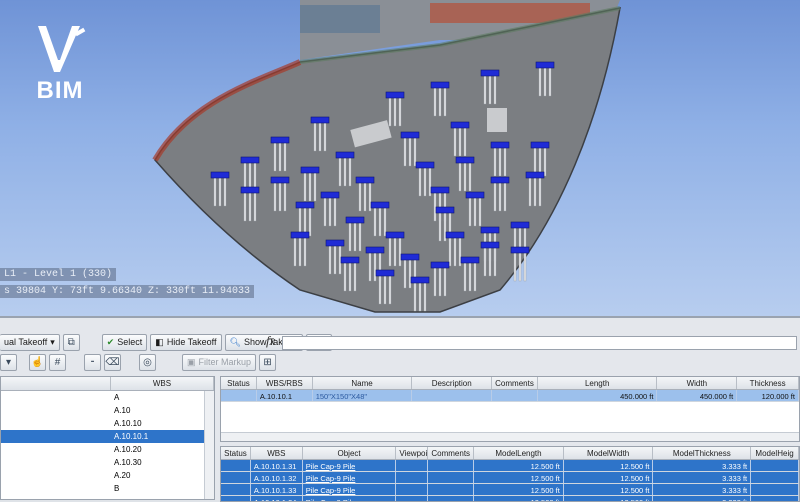  I want to click on checkmark-icon: ✔, so click(110, 341).